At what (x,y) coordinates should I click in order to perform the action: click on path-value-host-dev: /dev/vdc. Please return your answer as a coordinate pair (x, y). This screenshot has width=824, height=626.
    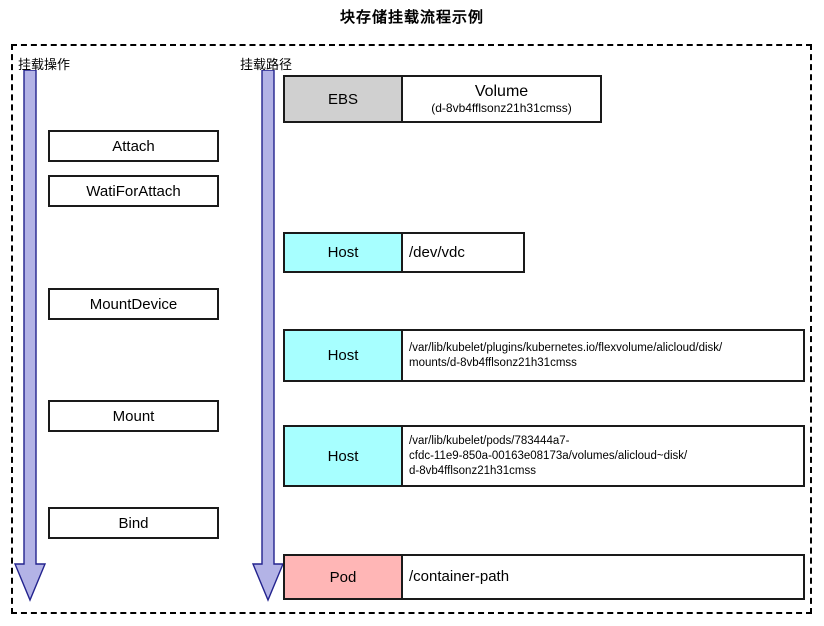
    Looking at the image, I should click on (463, 252).